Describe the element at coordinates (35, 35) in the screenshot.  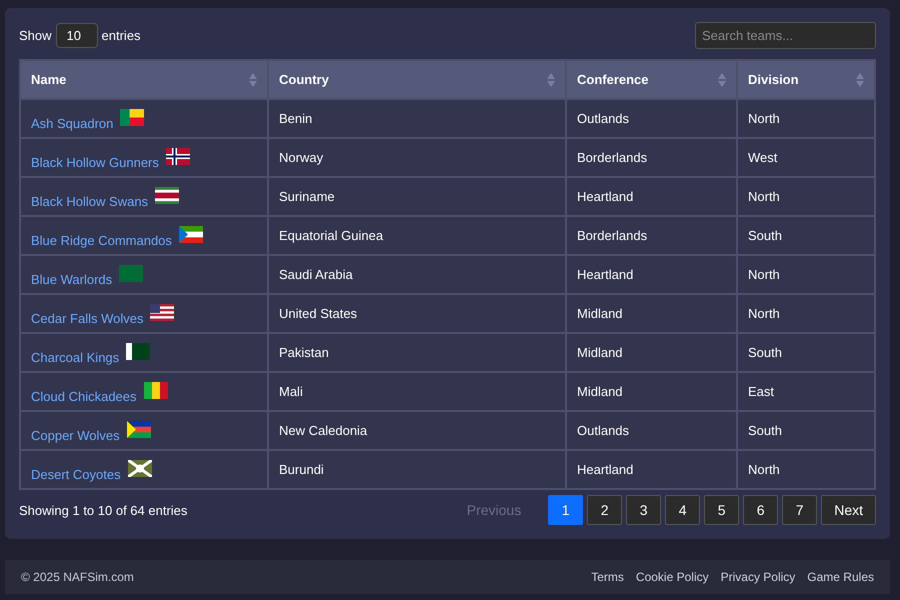
I see `show-label: Show` at that location.